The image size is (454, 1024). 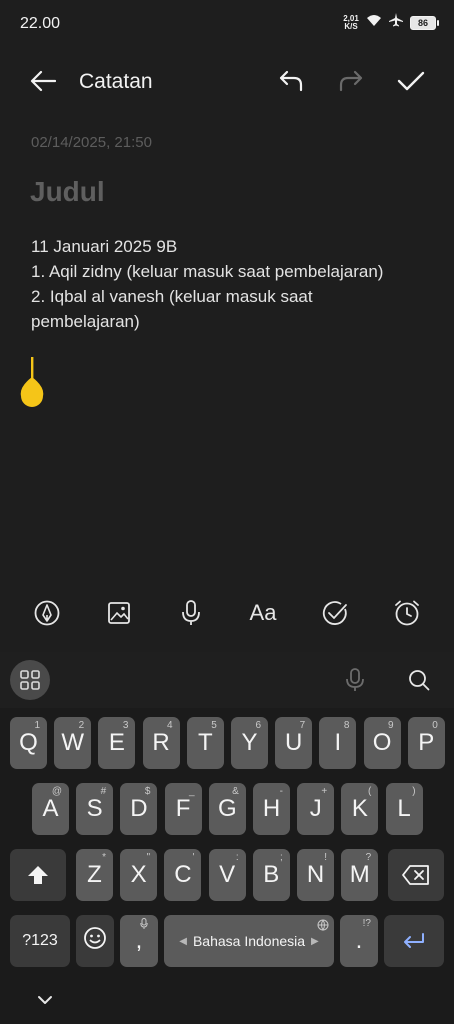 I want to click on key-m: M?, so click(x=360, y=875).